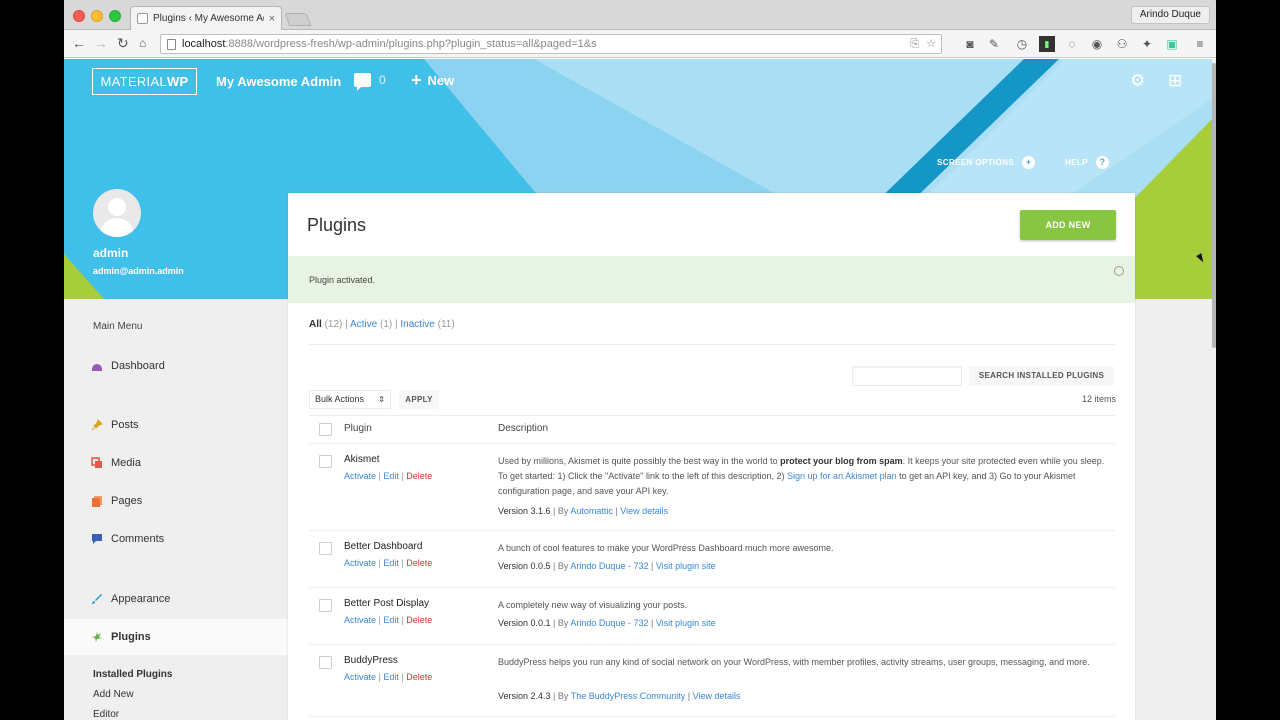 Image resolution: width=1280 pixels, height=720 pixels. Describe the element at coordinates (417, 324) in the screenshot. I see `filter-inactive: Inactive` at that location.